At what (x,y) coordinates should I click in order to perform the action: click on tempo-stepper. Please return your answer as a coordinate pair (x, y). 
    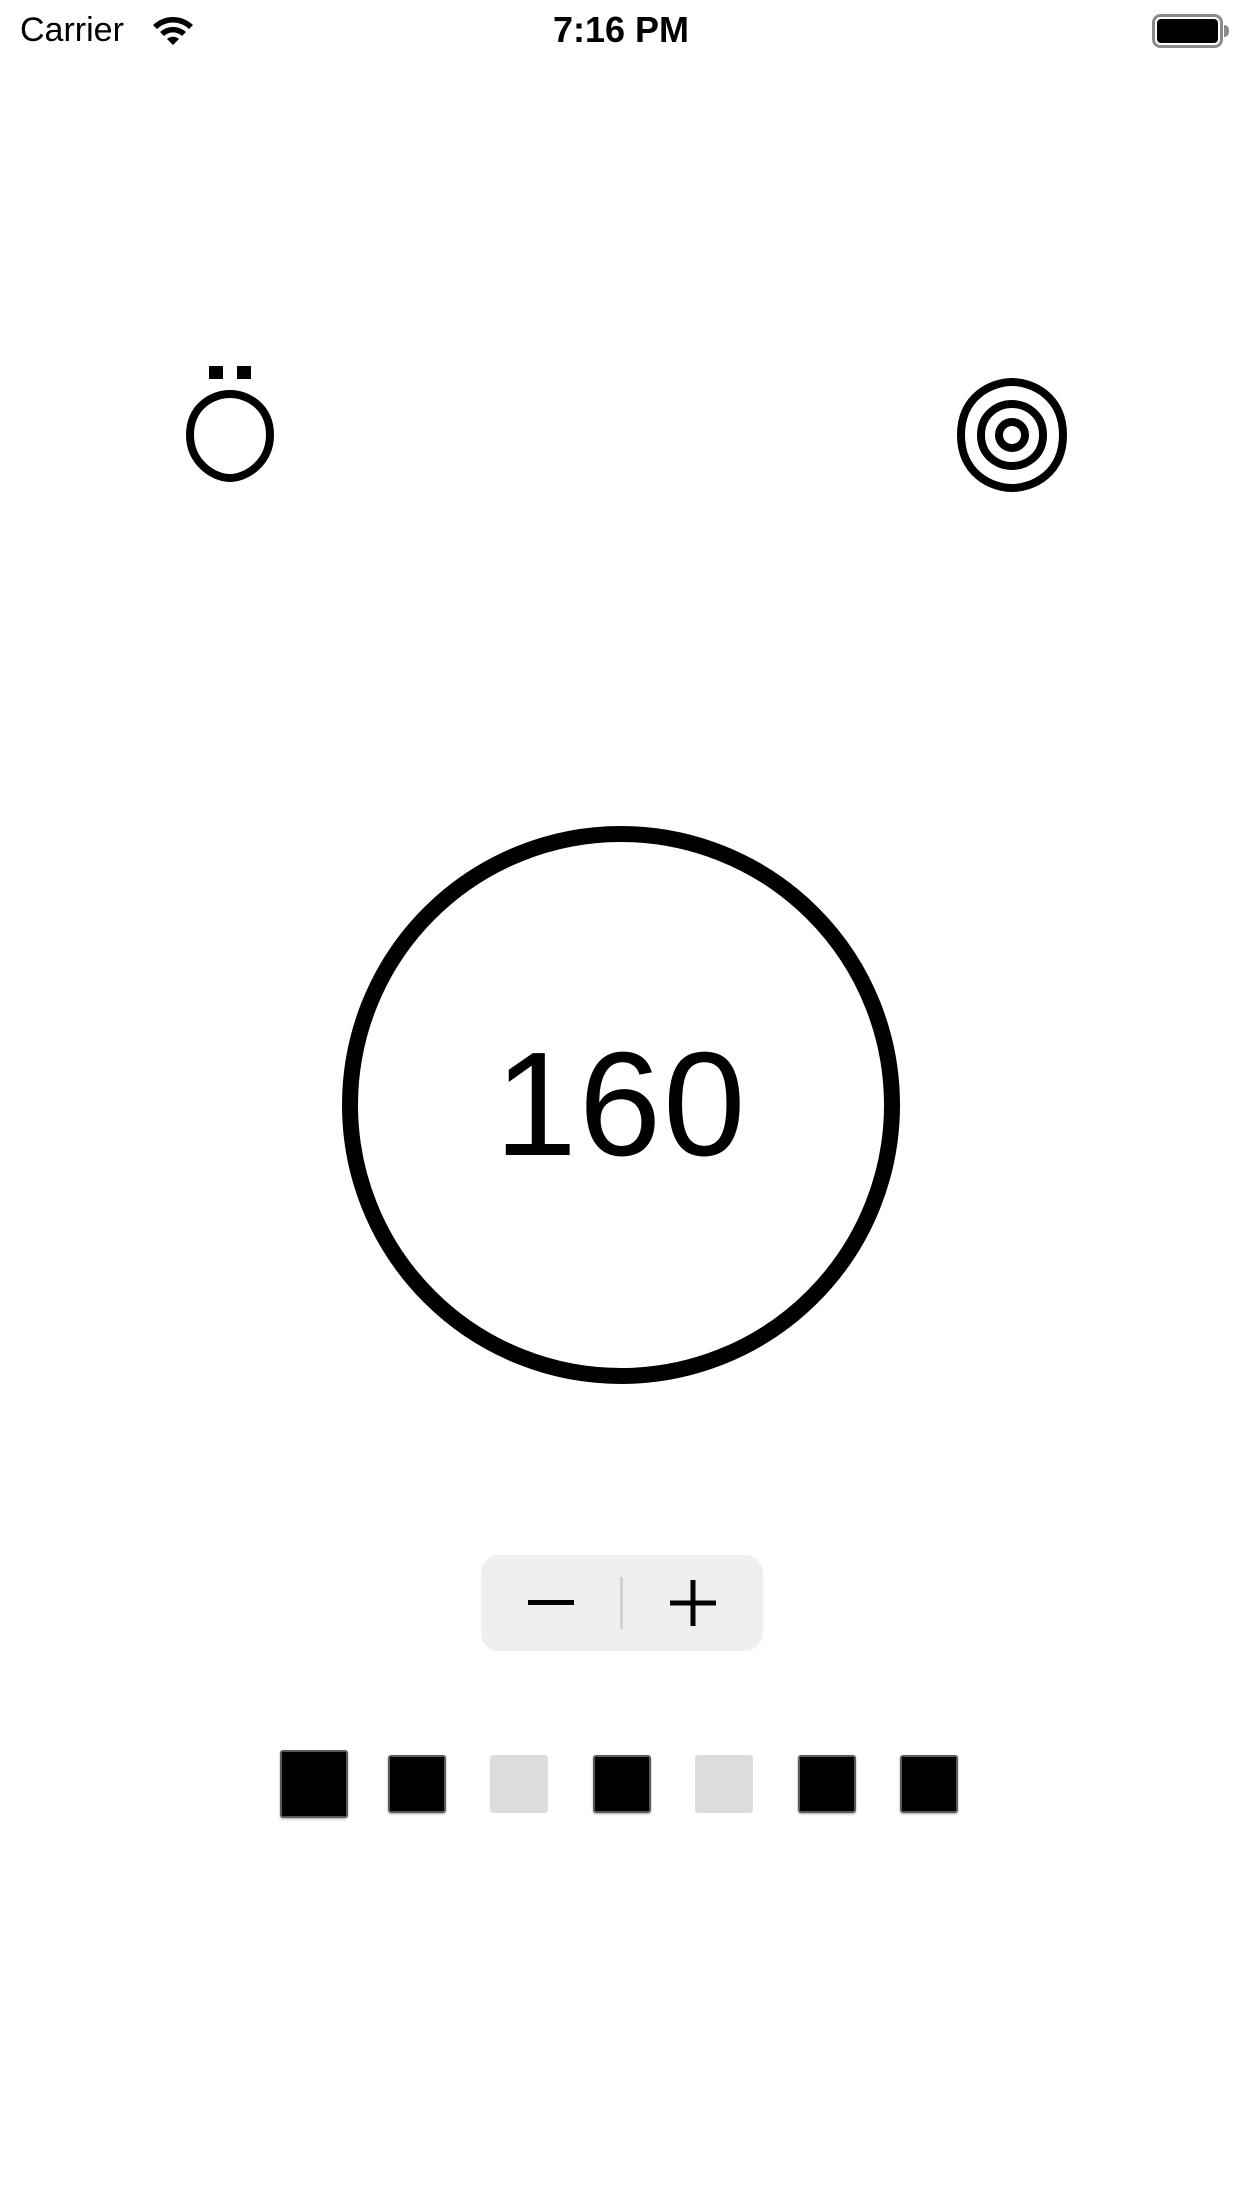
    Looking at the image, I should click on (622, 1603).